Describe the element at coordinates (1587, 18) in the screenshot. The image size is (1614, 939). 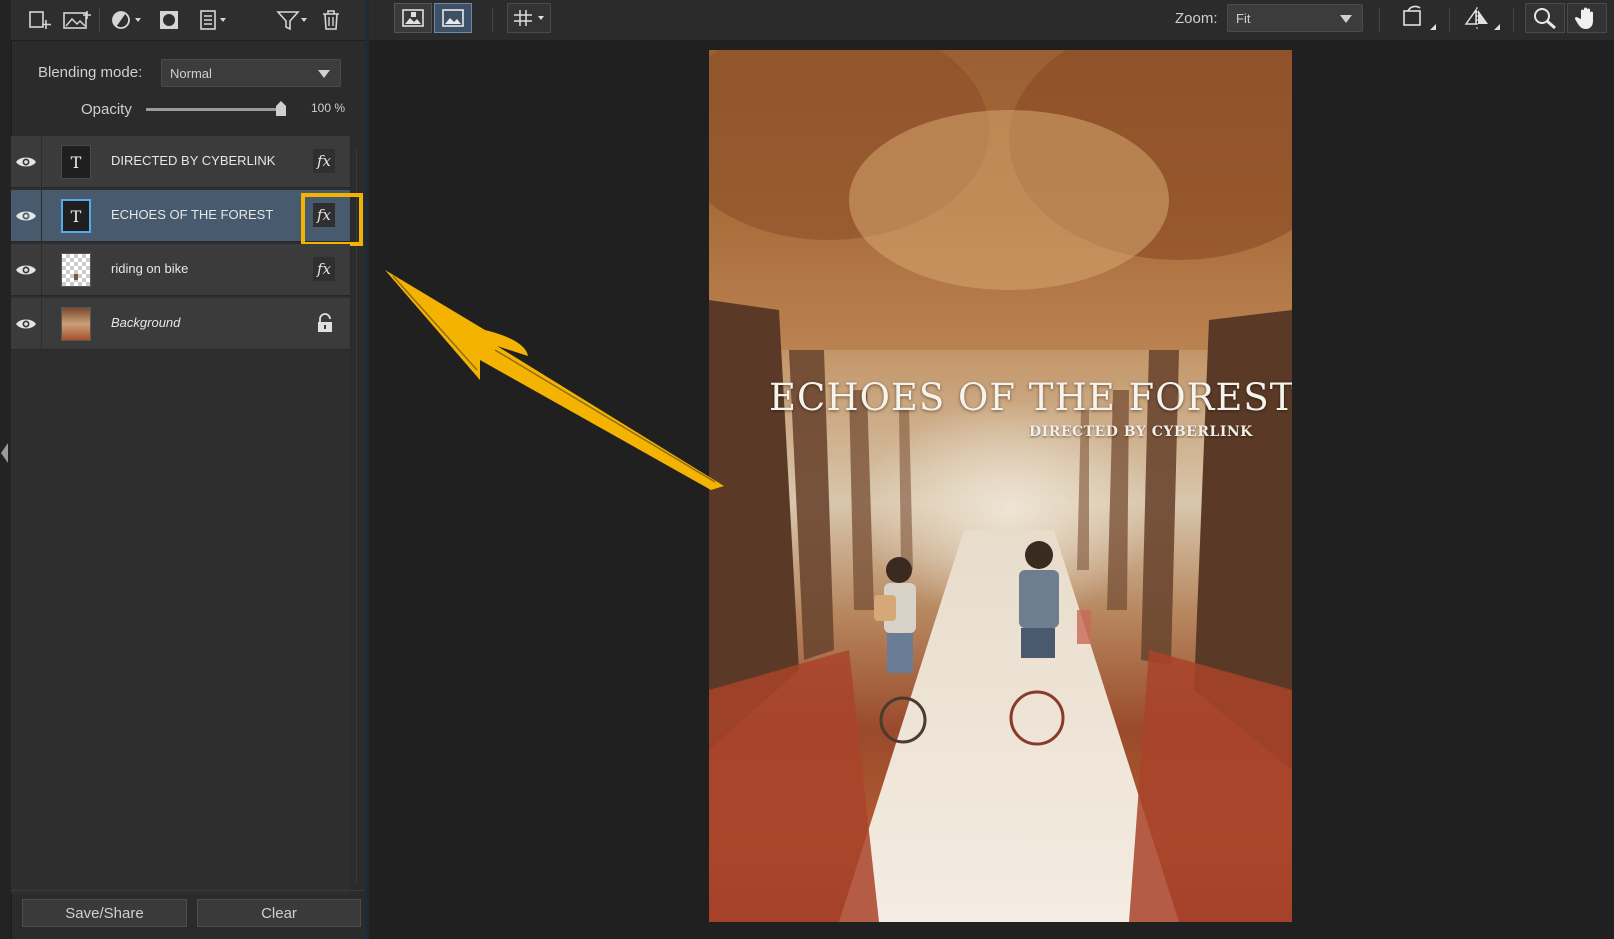
I see `hand-icon` at that location.